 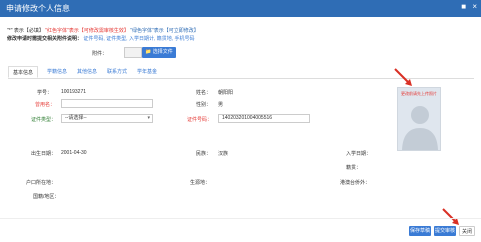 I want to click on name-label: 姓名：, so click(x=204, y=93).